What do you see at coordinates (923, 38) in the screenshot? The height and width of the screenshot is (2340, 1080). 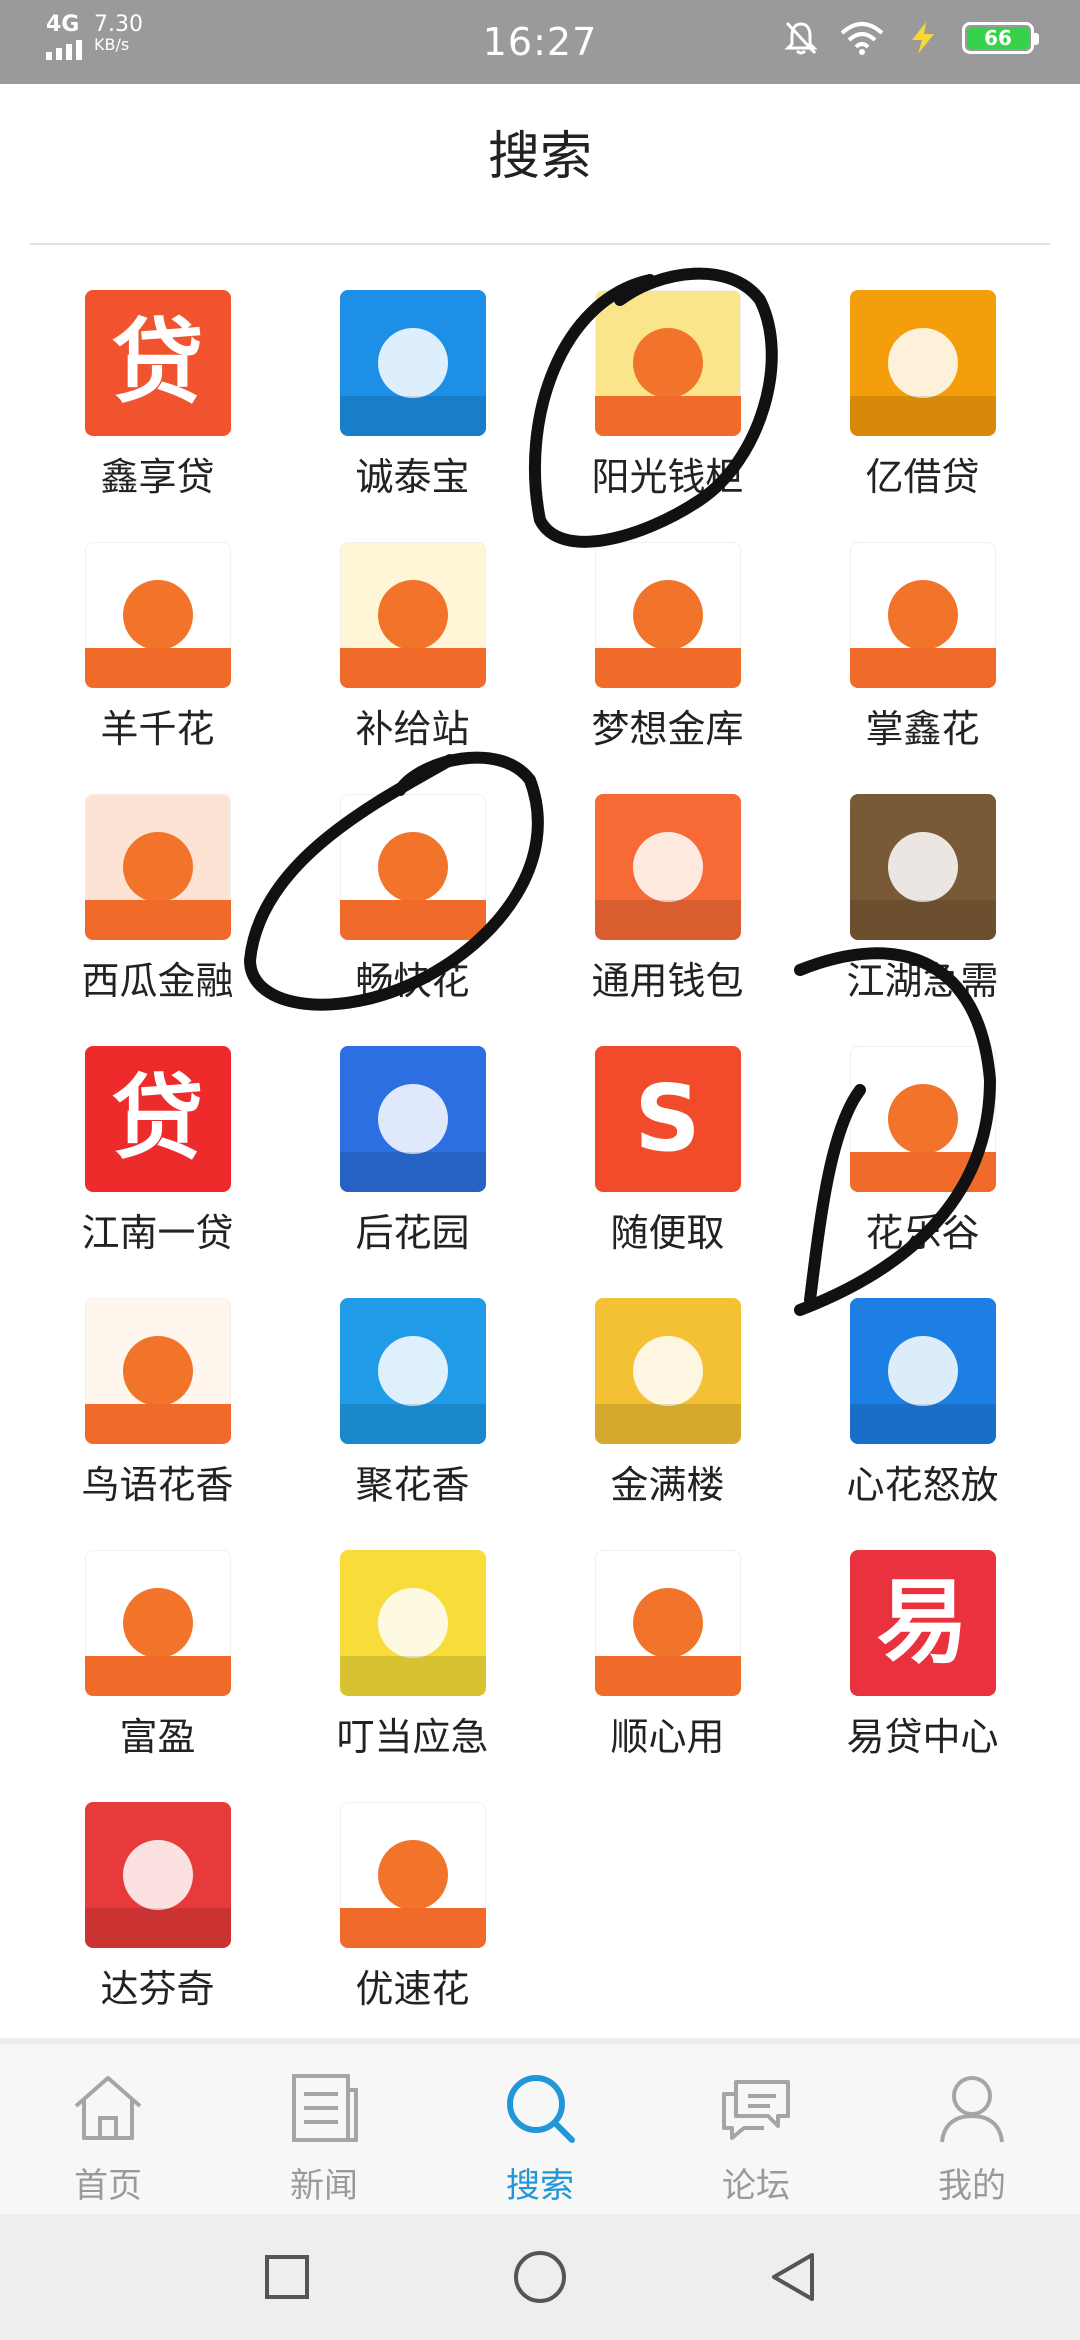 I see `charging-icon` at bounding box center [923, 38].